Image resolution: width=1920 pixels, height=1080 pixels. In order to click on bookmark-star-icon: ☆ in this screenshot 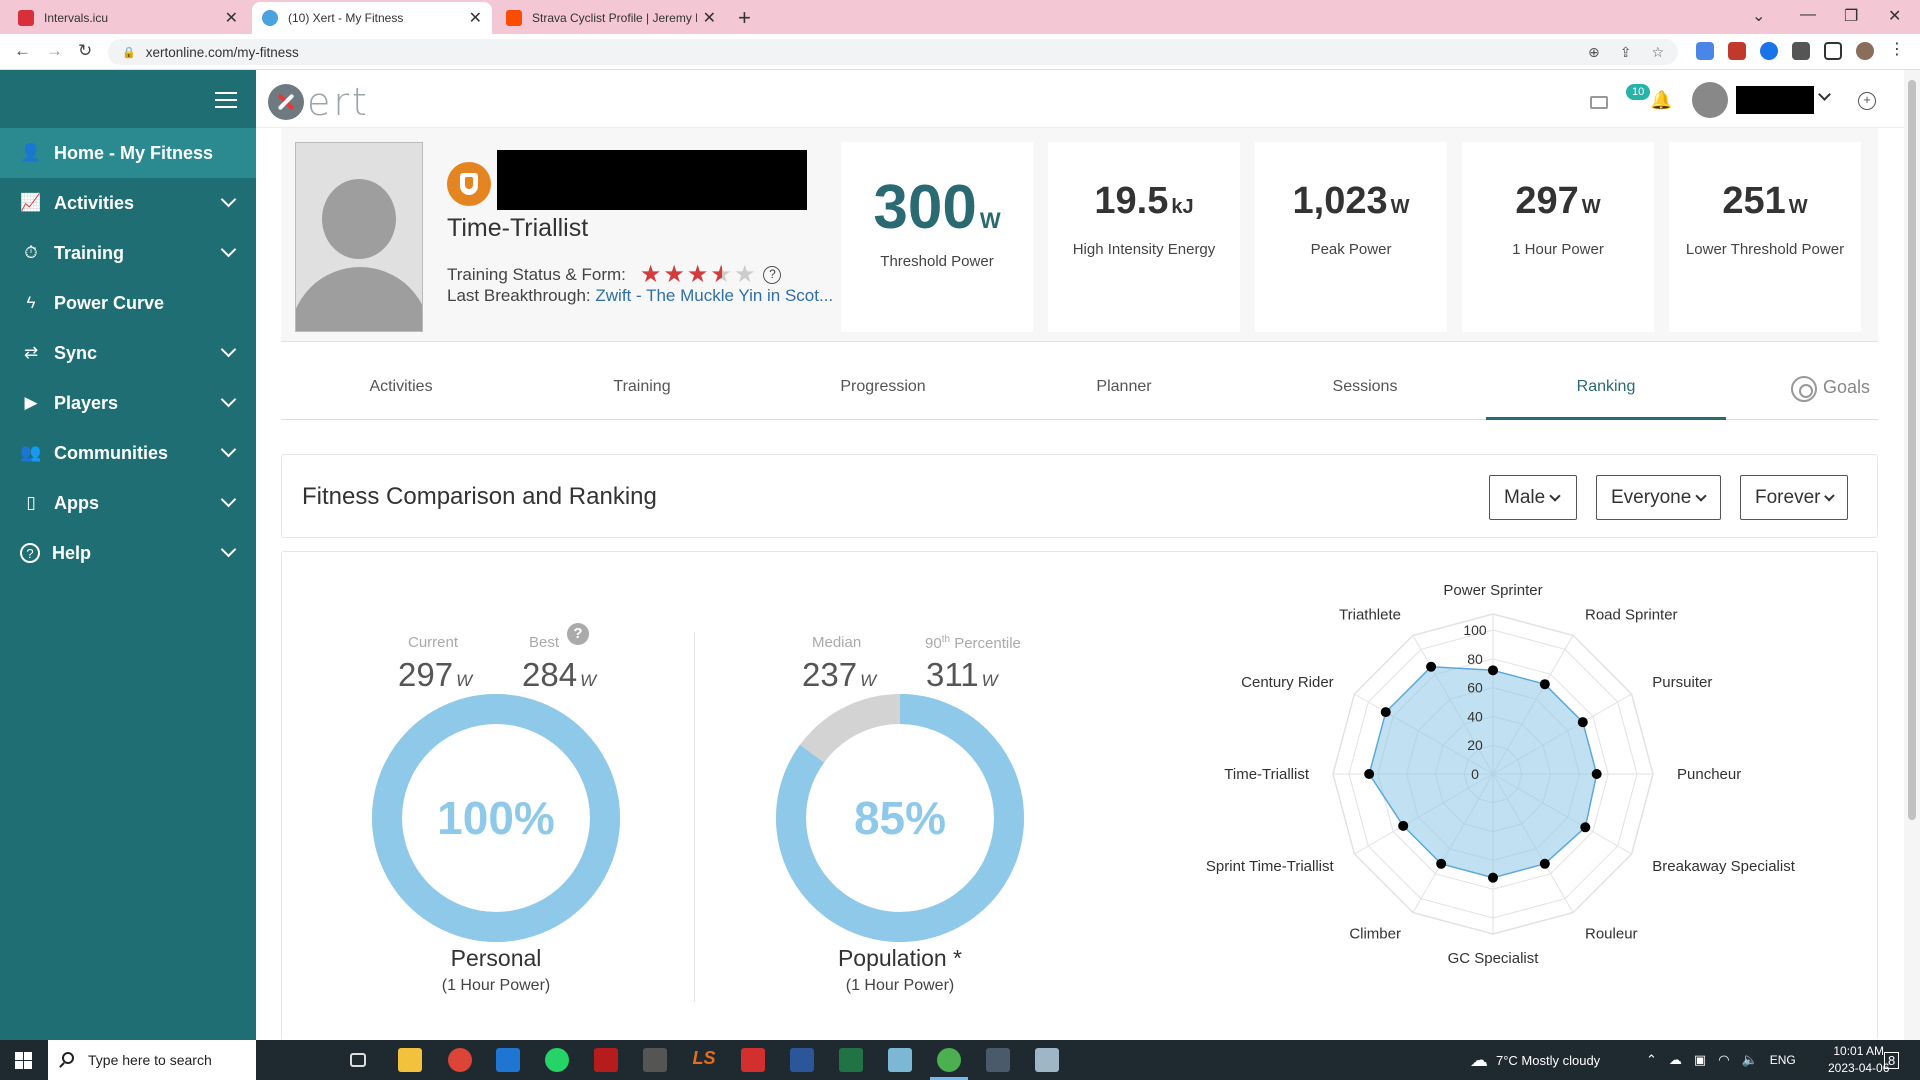, I will do `click(1657, 52)`.